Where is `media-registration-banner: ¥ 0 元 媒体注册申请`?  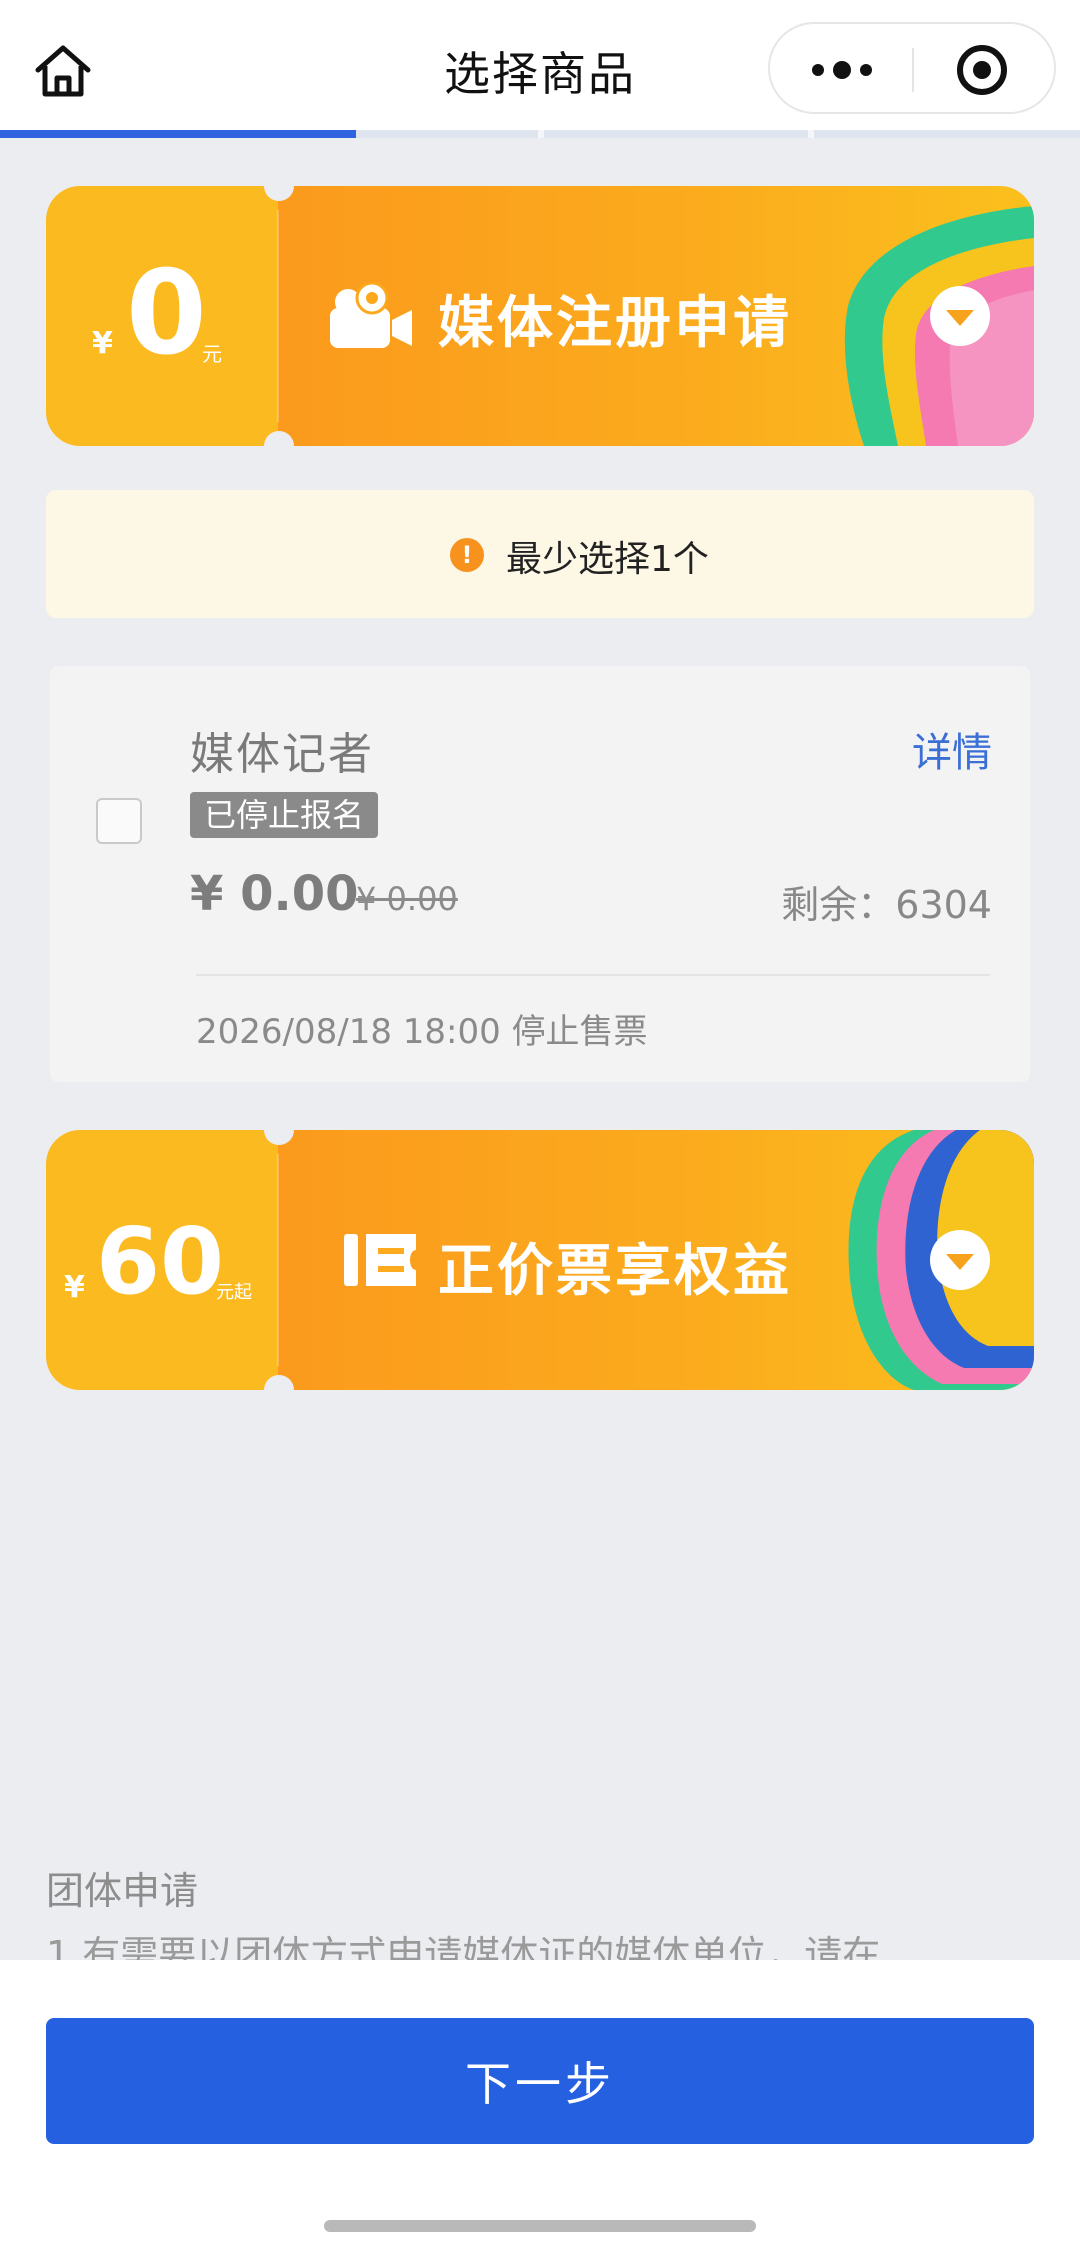
media-registration-banner: ¥ 0 元 媒体注册申请 is located at coordinates (540, 316).